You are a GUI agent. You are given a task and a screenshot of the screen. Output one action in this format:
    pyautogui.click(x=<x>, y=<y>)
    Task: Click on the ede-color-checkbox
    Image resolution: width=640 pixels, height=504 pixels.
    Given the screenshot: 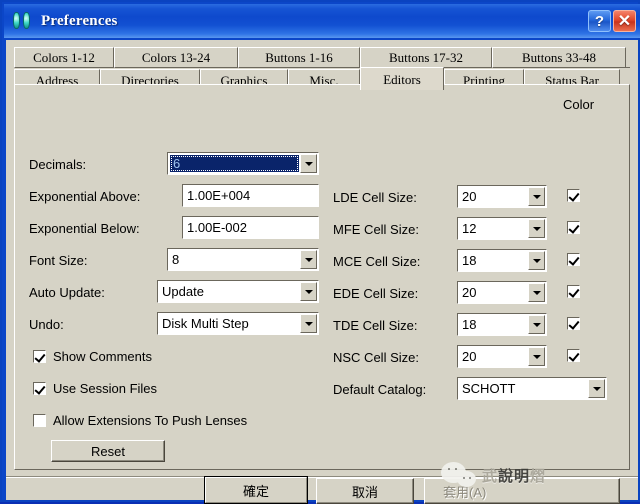 What is the action you would take?
    pyautogui.click(x=573, y=291)
    